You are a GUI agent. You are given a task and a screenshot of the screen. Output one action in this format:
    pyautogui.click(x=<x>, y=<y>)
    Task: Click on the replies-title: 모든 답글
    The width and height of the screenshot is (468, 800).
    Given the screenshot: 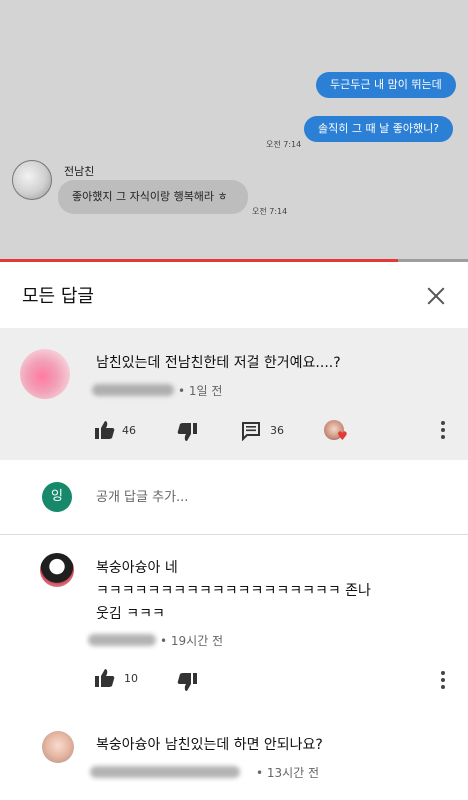 What is the action you would take?
    pyautogui.click(x=58, y=296)
    